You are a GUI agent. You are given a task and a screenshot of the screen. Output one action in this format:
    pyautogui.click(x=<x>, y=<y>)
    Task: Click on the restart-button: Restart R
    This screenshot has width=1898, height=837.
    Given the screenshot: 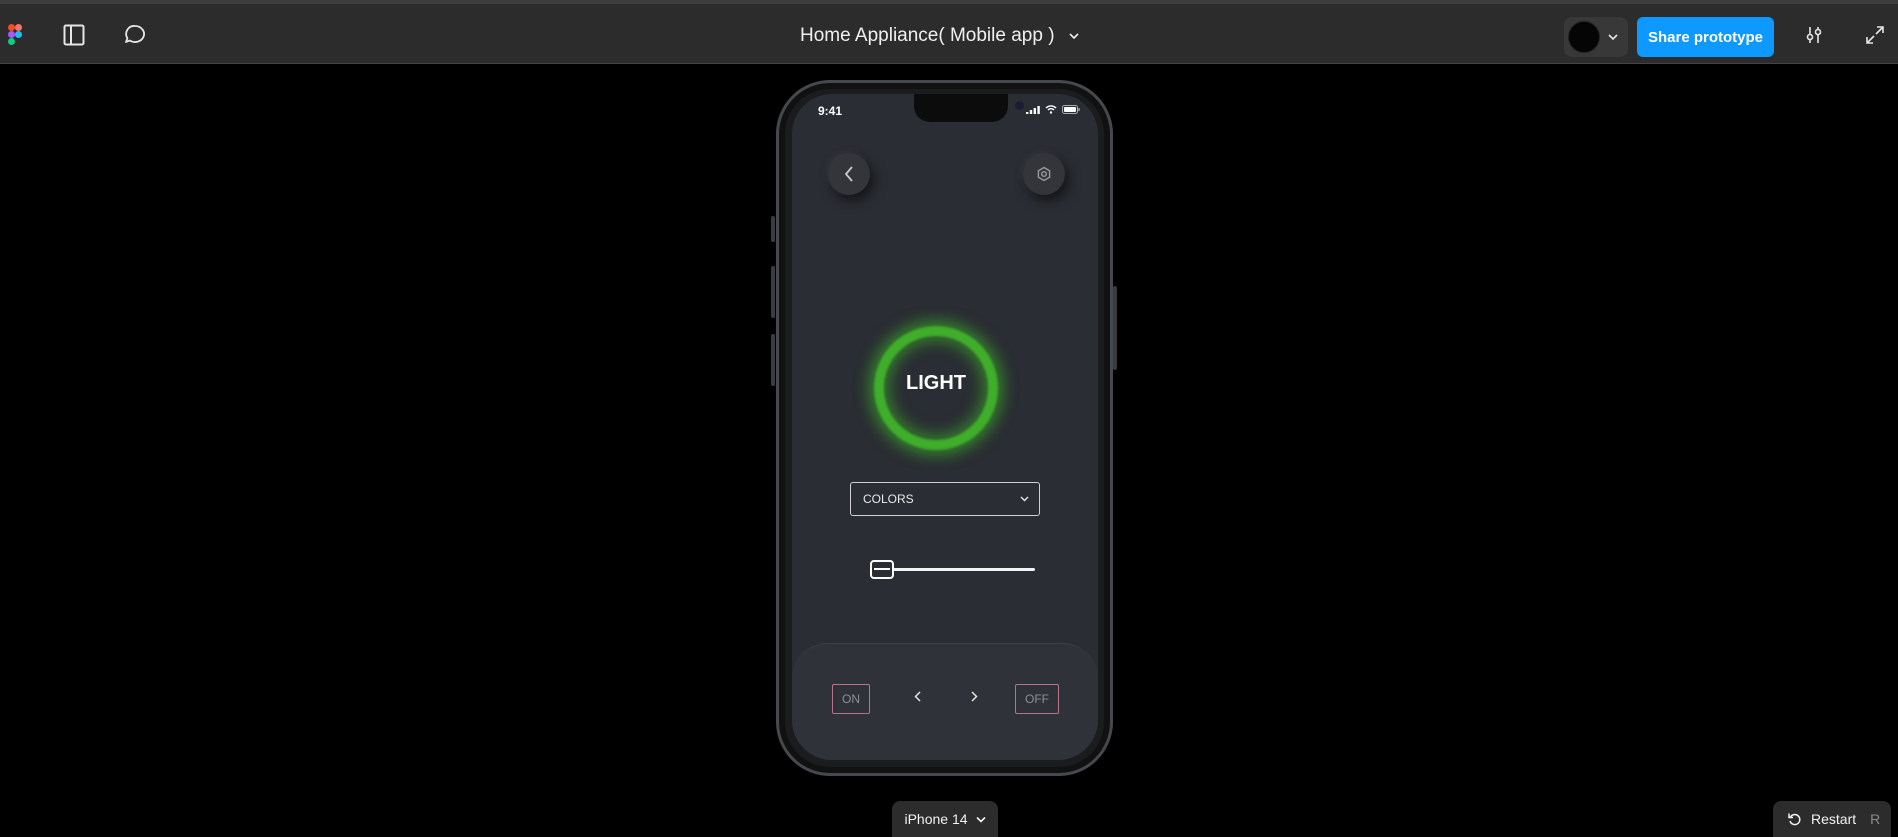 What is the action you would take?
    pyautogui.click(x=1832, y=819)
    